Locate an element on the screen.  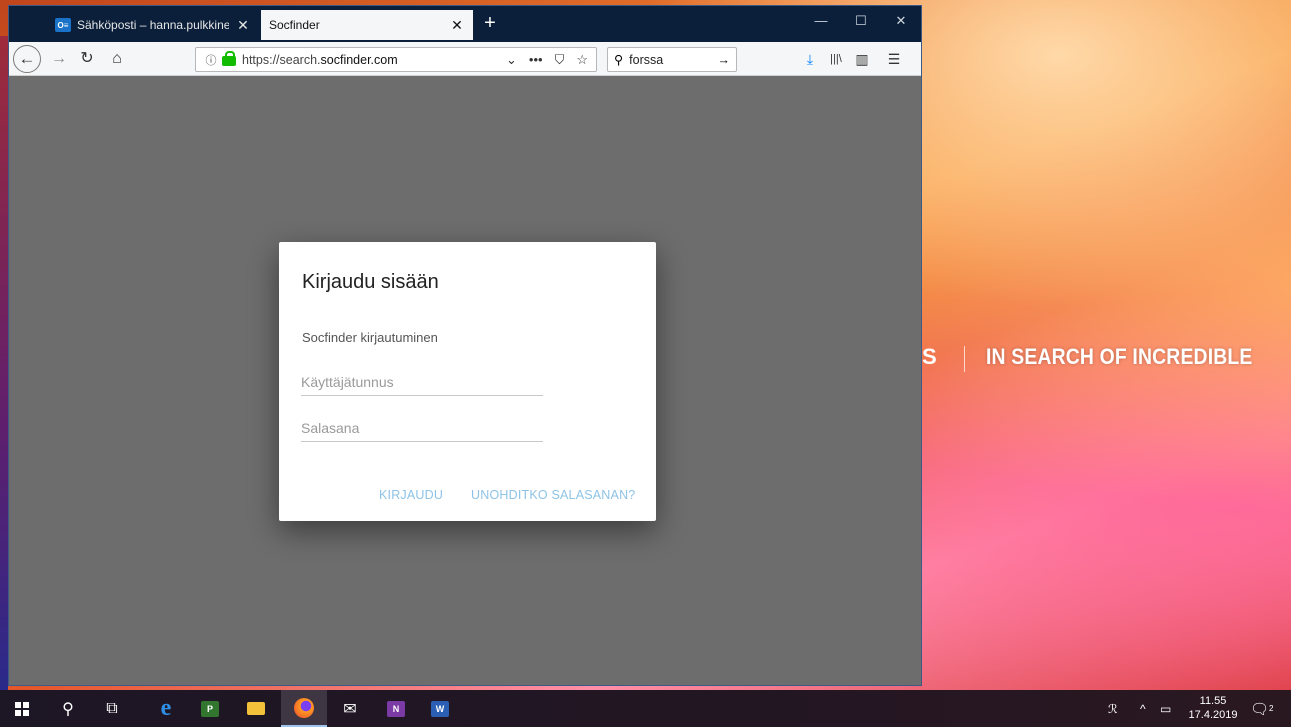
forward-button: → is located at coordinates (59, 59).